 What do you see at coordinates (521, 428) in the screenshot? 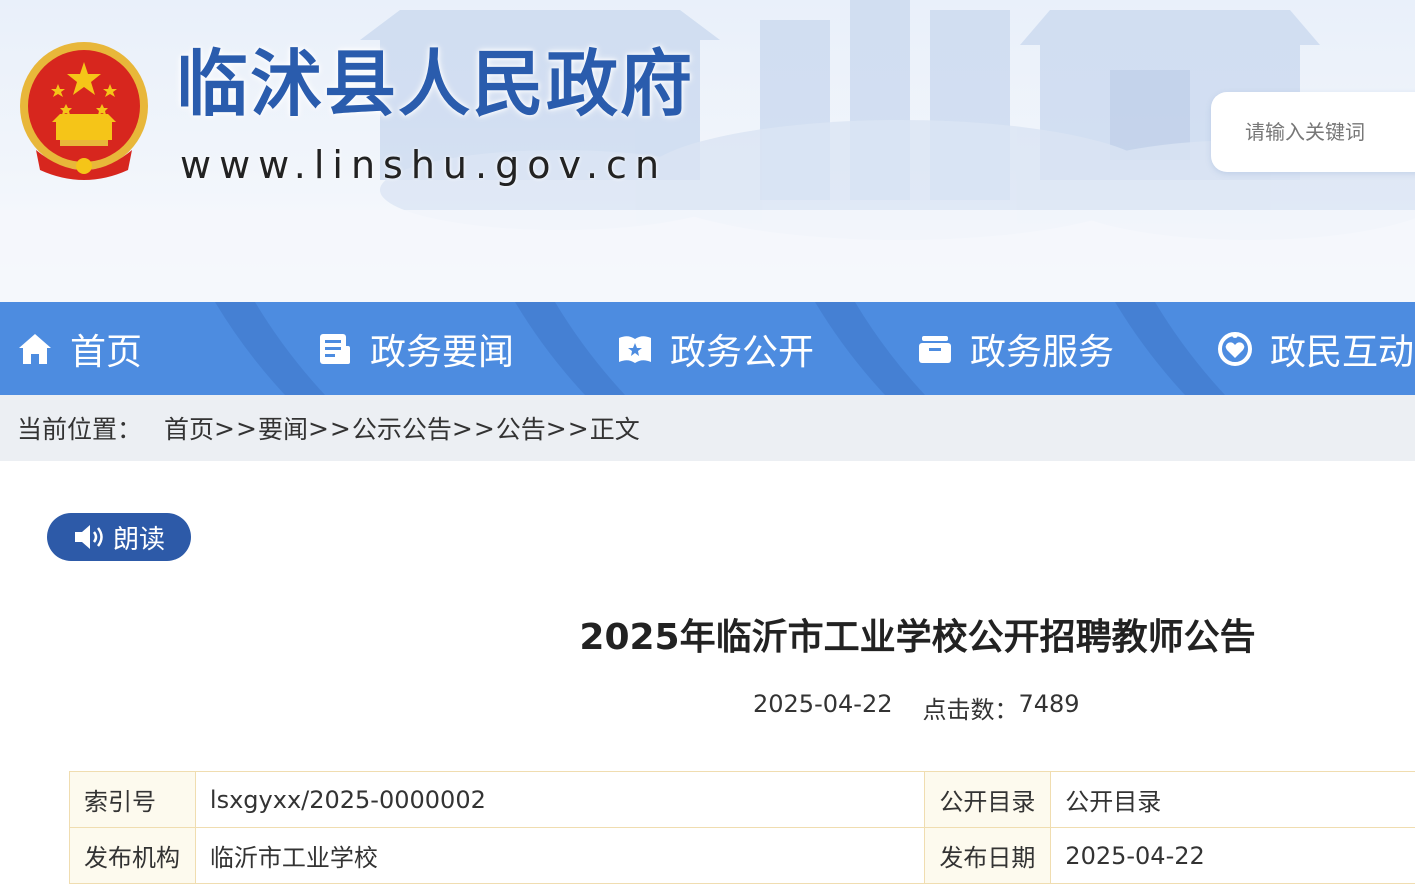
I see `breadcrumb-item-announcement: 公告` at bounding box center [521, 428].